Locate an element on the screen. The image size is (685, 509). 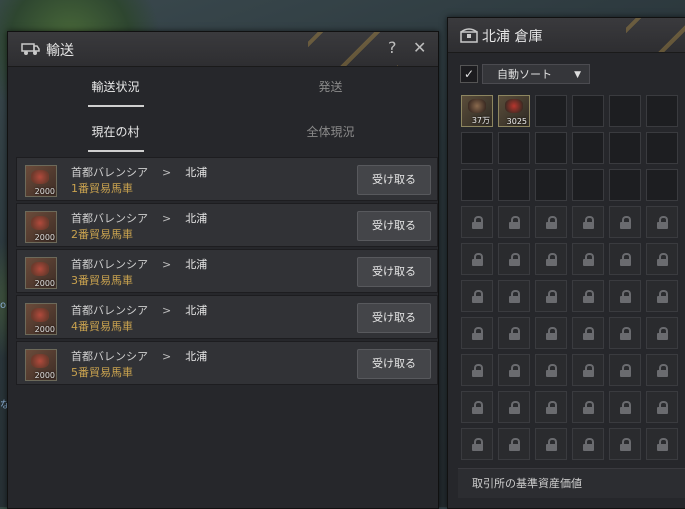
route-arrow: > is located at coordinates (167, 310).